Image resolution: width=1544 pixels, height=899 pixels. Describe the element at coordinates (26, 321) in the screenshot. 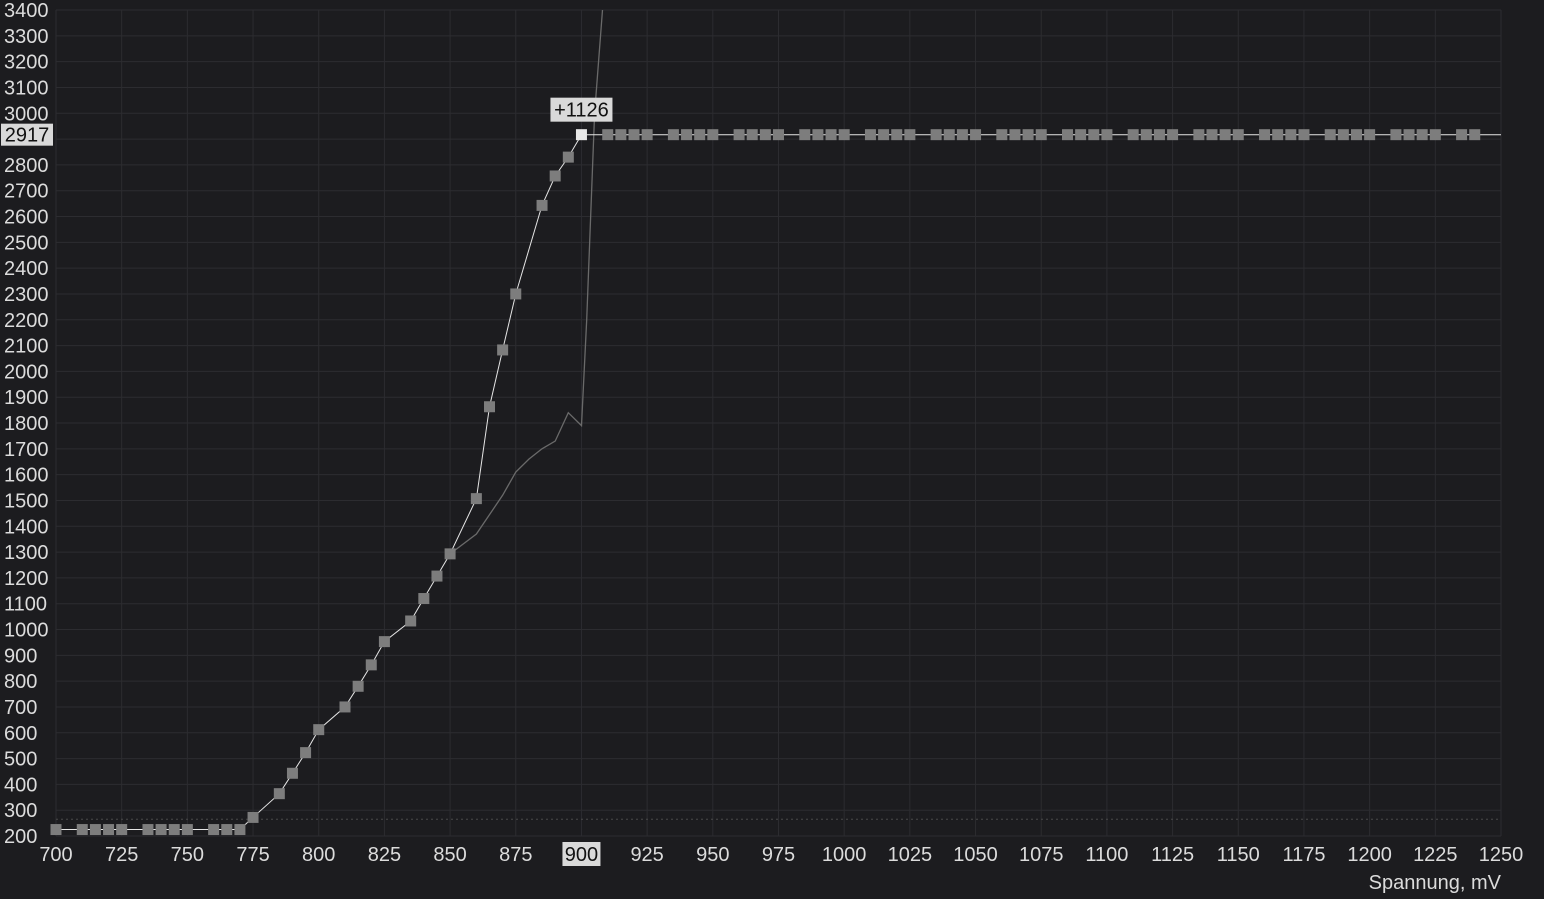

I see `y-tick-label: 2200` at that location.